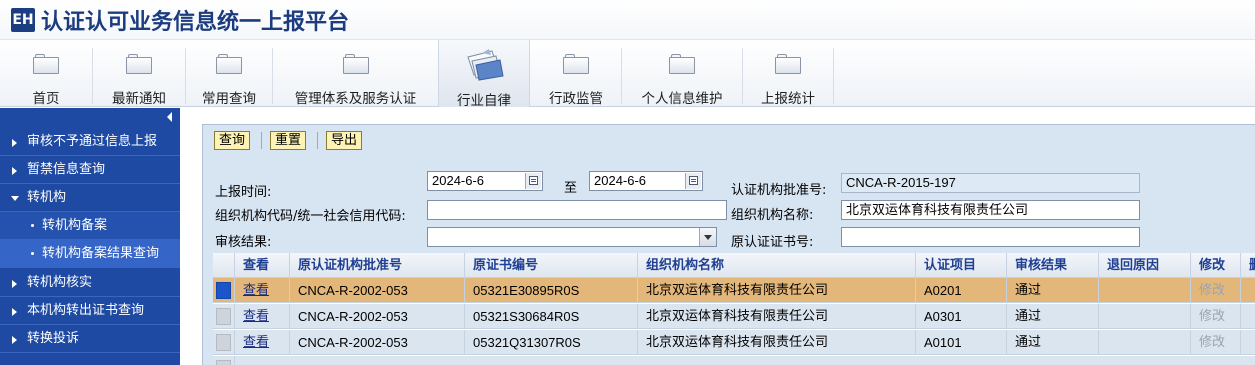 Image resolution: width=1255 pixels, height=365 pixels. What do you see at coordinates (1216, 265) in the screenshot?
I see `column-header: 修改` at bounding box center [1216, 265].